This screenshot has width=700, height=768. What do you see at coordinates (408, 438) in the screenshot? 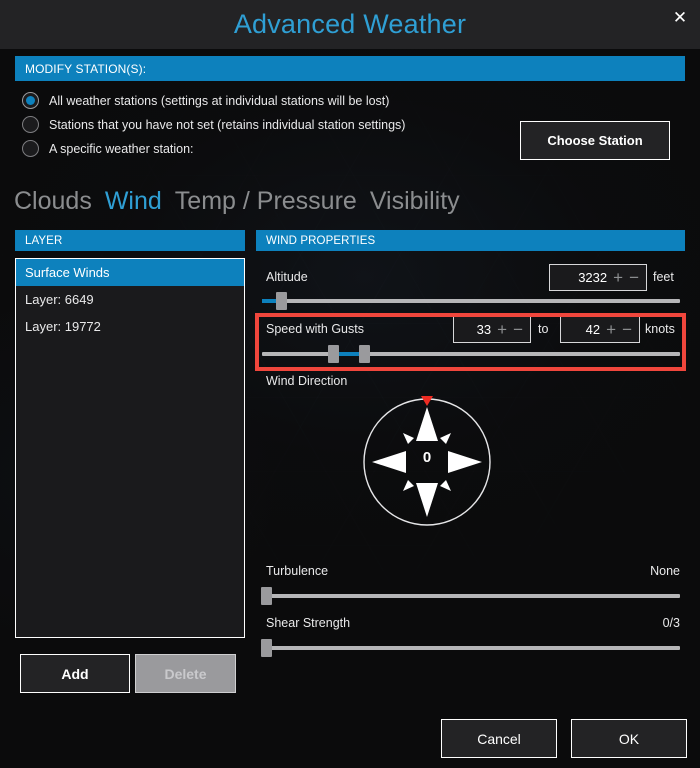
I see `compass-arrow-northwest` at bounding box center [408, 438].